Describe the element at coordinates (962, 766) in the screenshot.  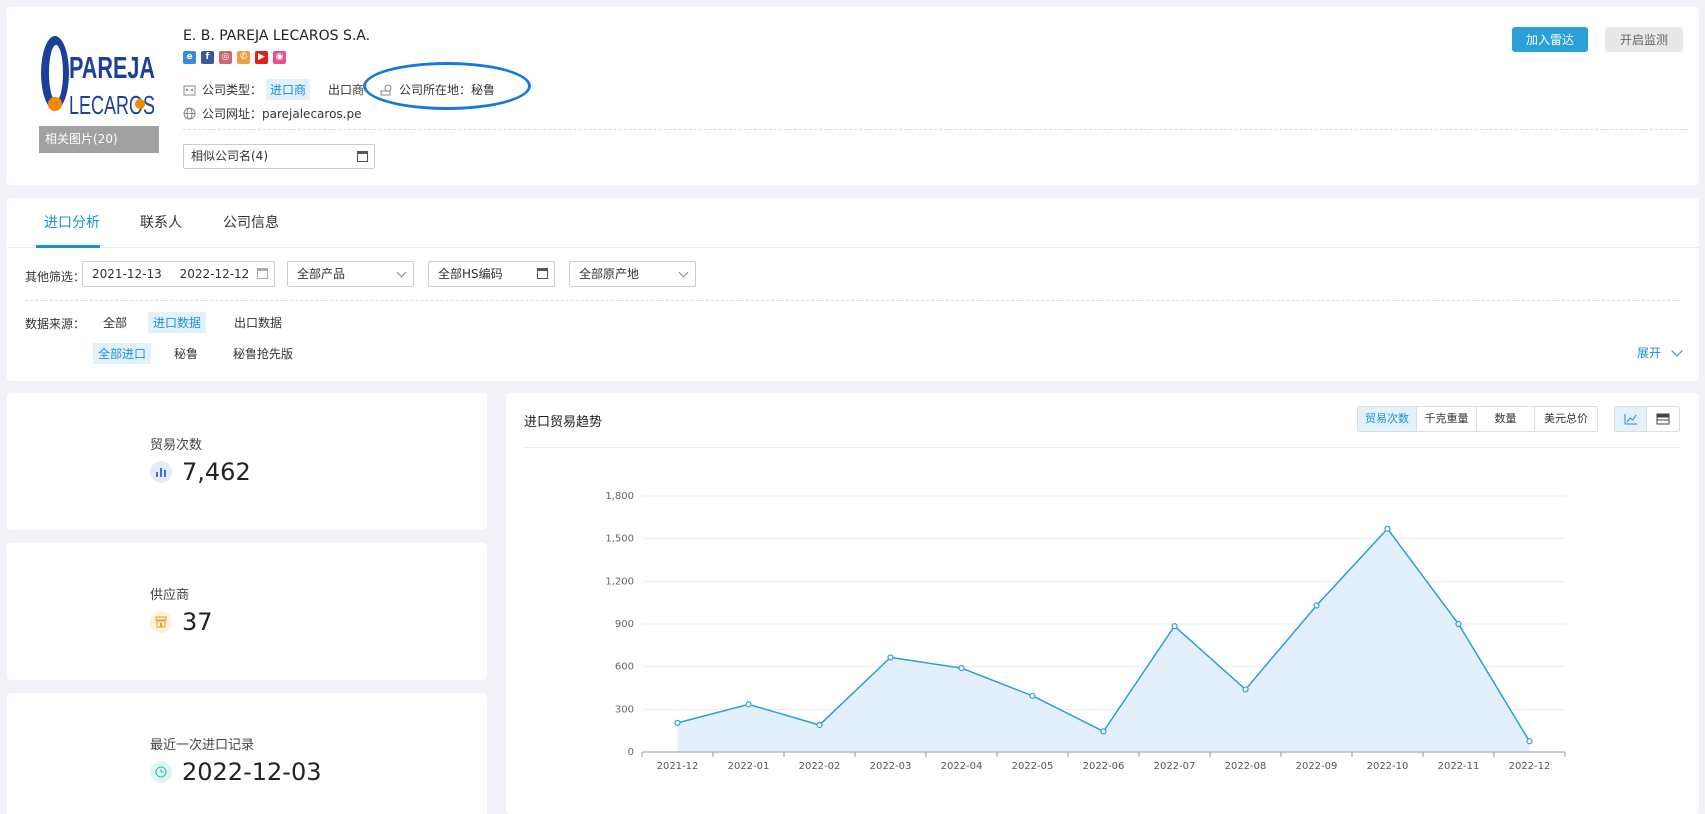
I see `x-tick-label: 2022-04` at that location.